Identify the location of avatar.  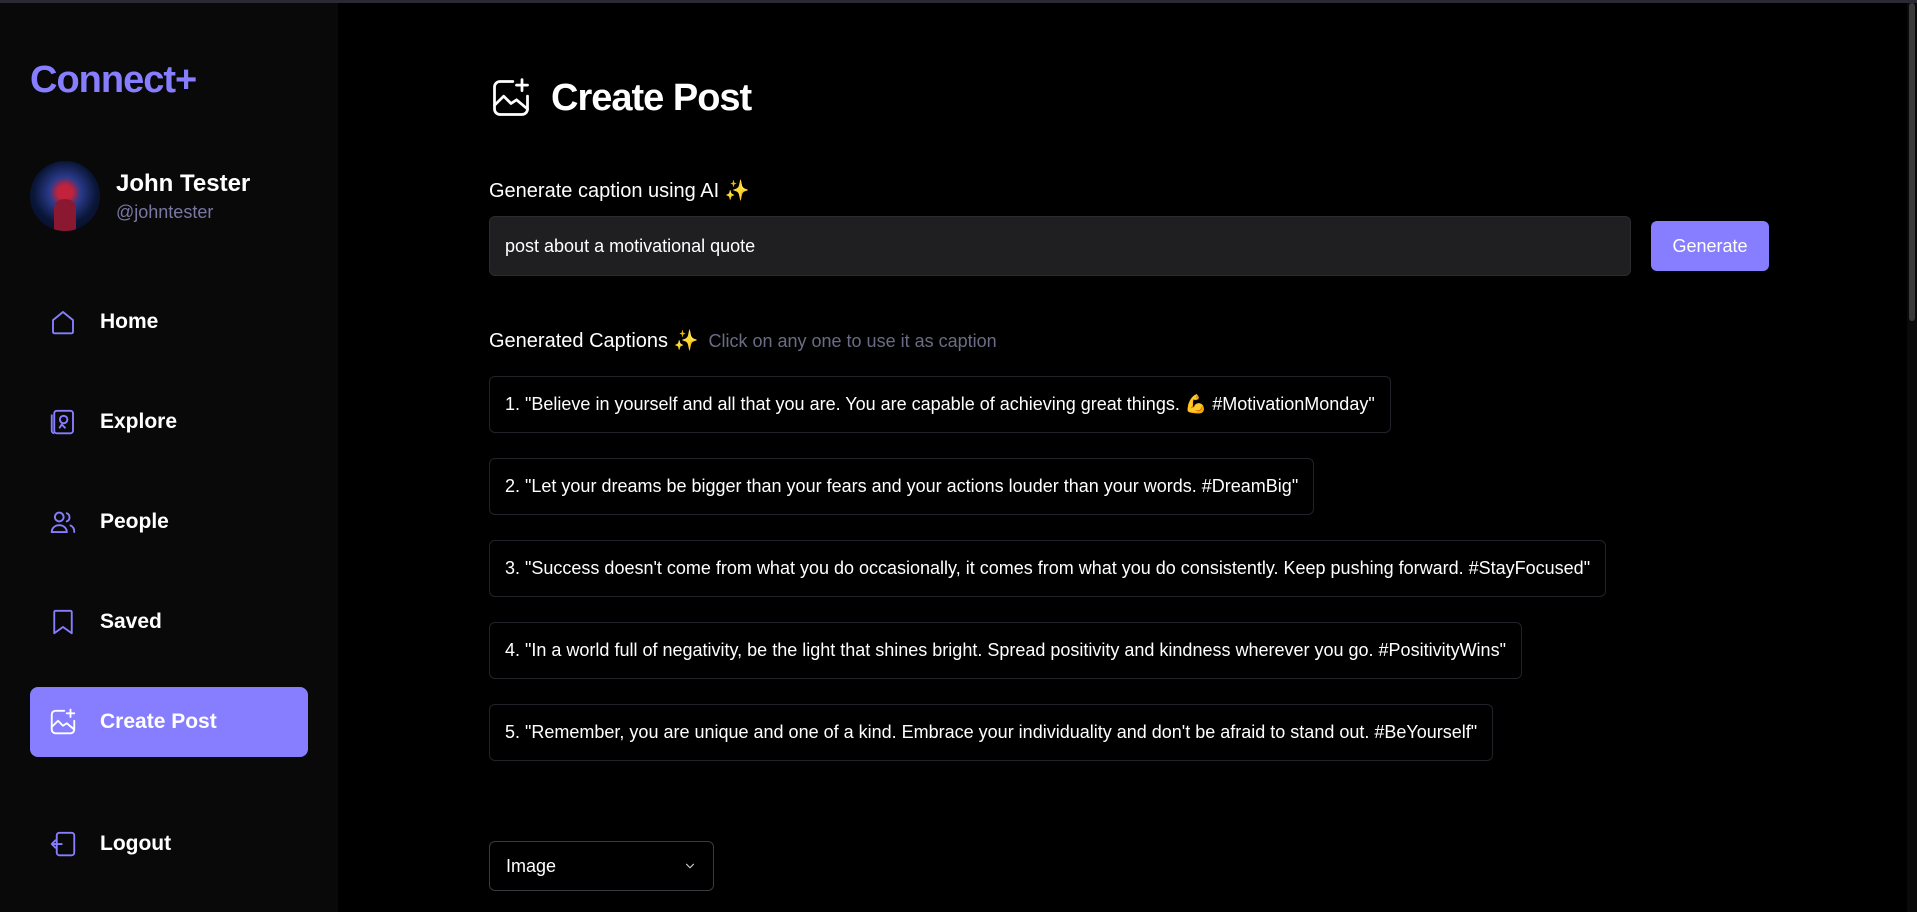
(65, 196).